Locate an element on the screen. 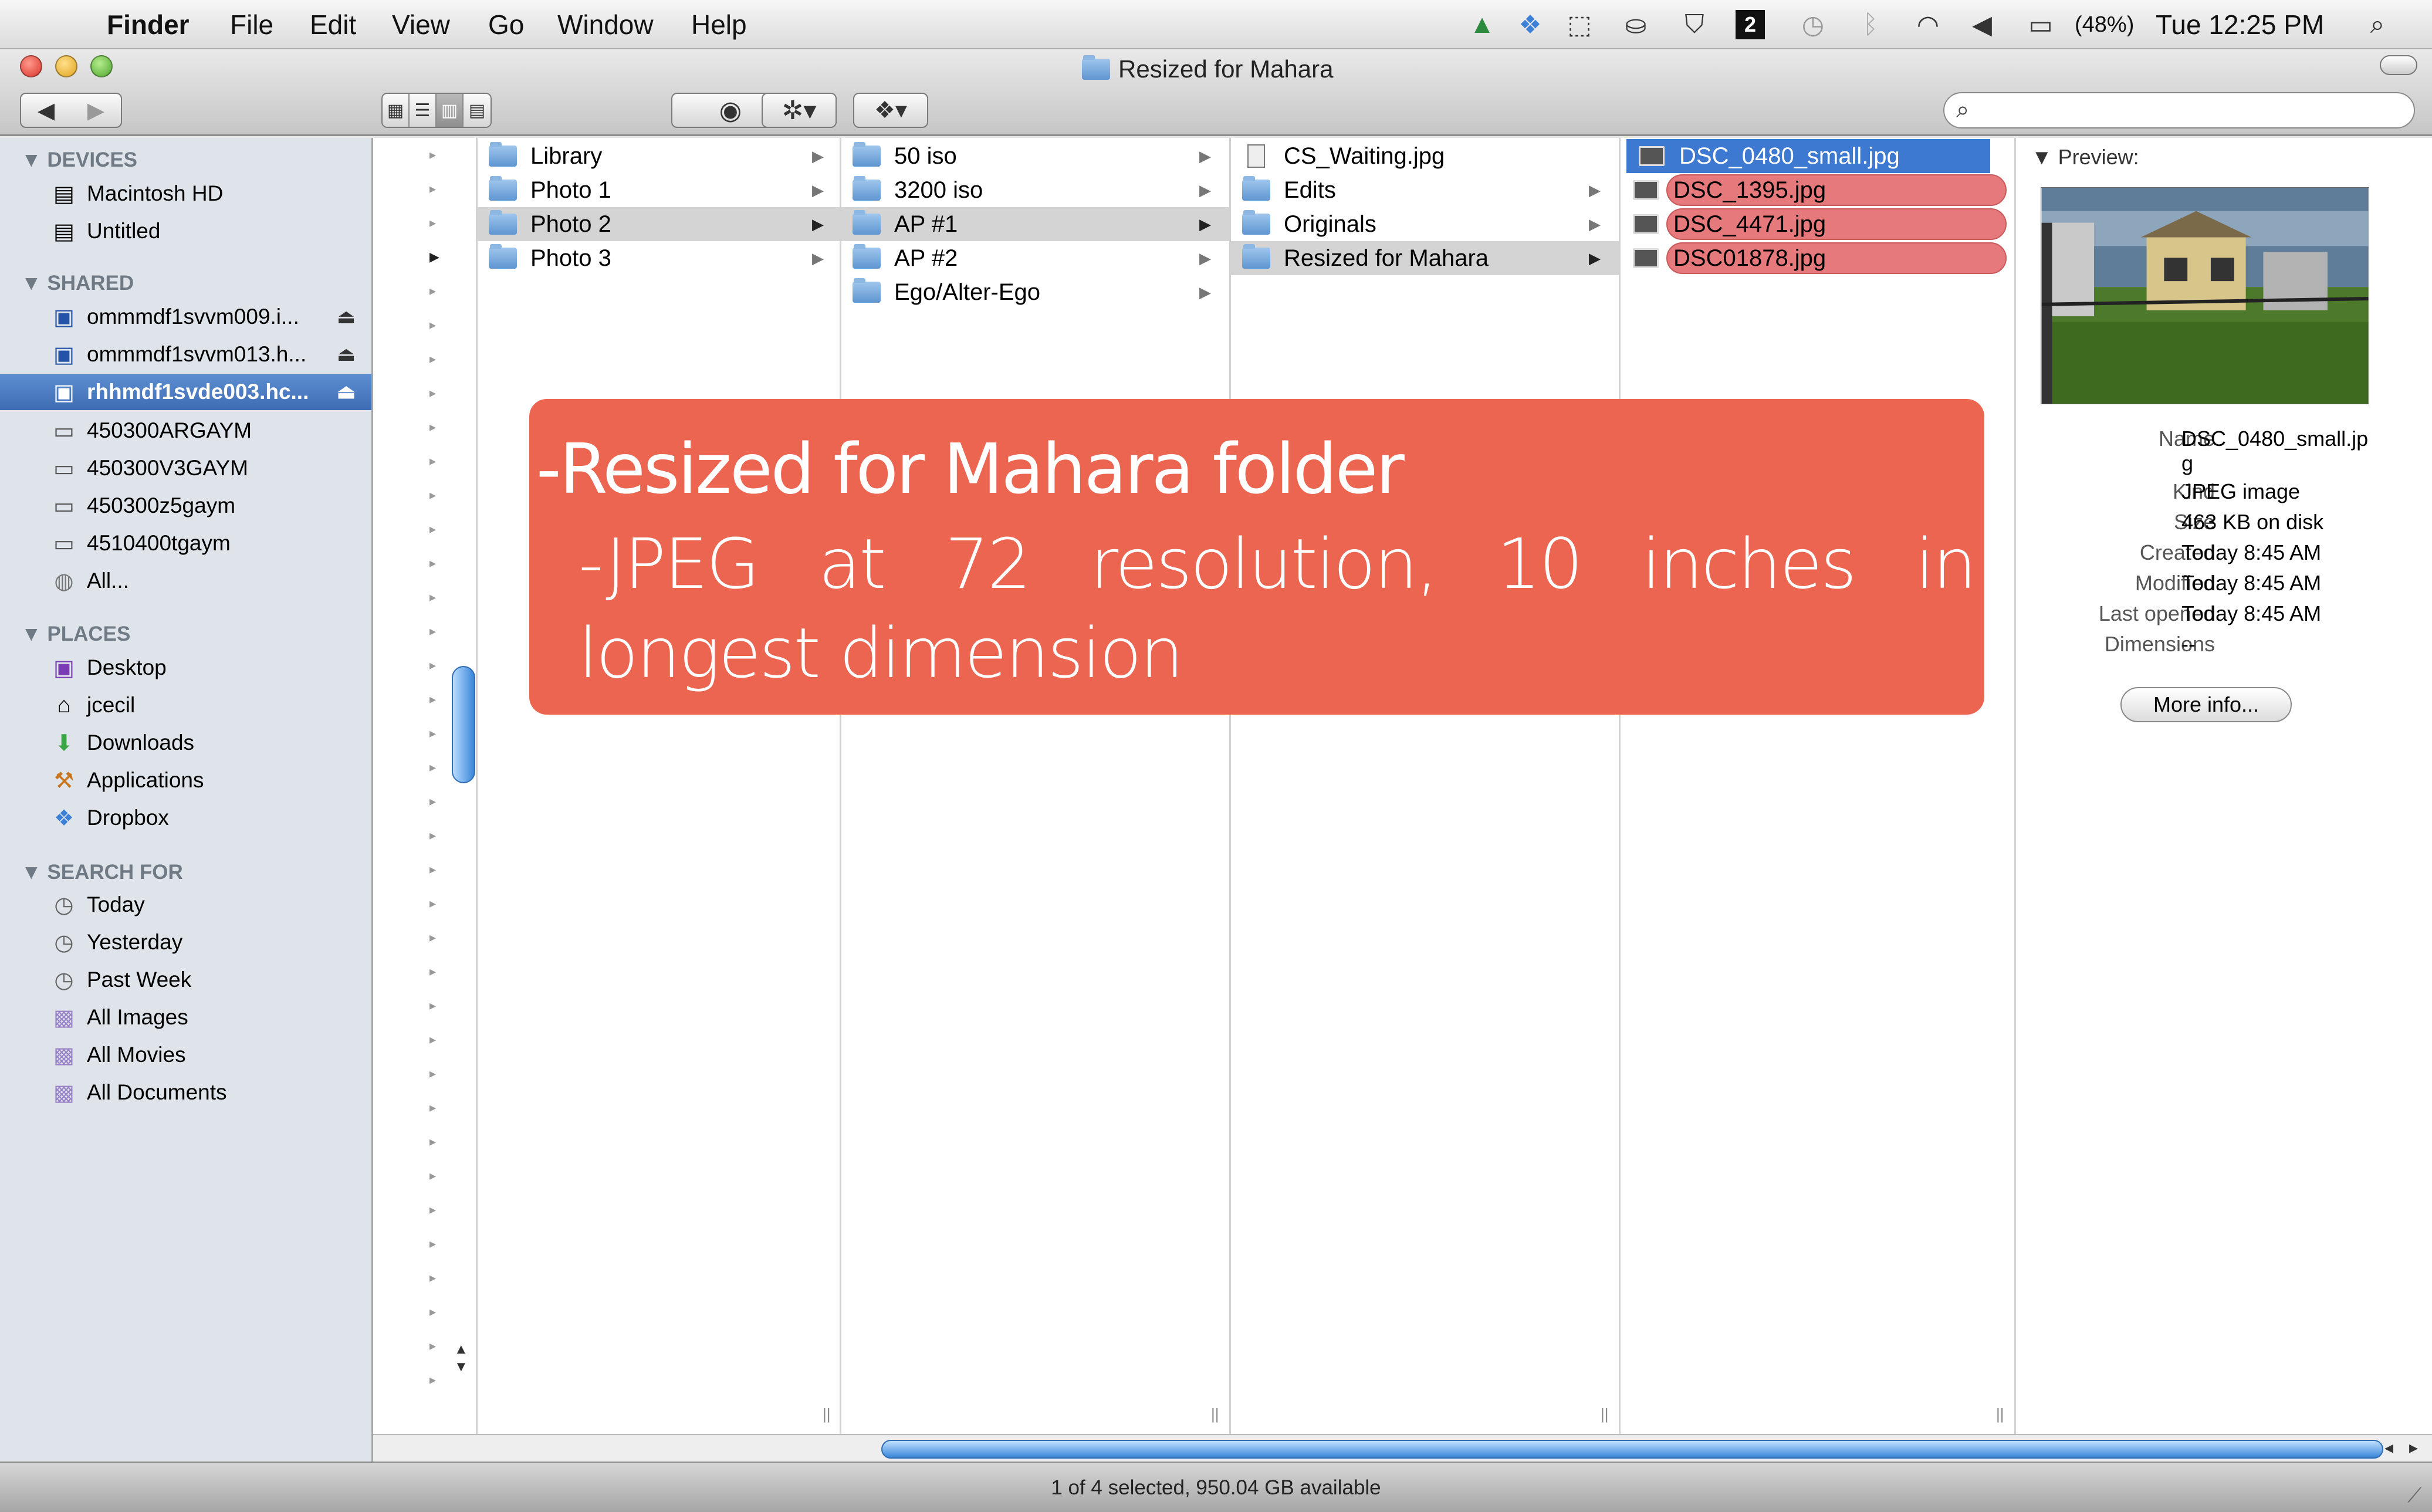 This screenshot has height=1512, width=2432. sidebar-item-macintosh-hd: ▤ Macintosh HD is located at coordinates (186, 193).